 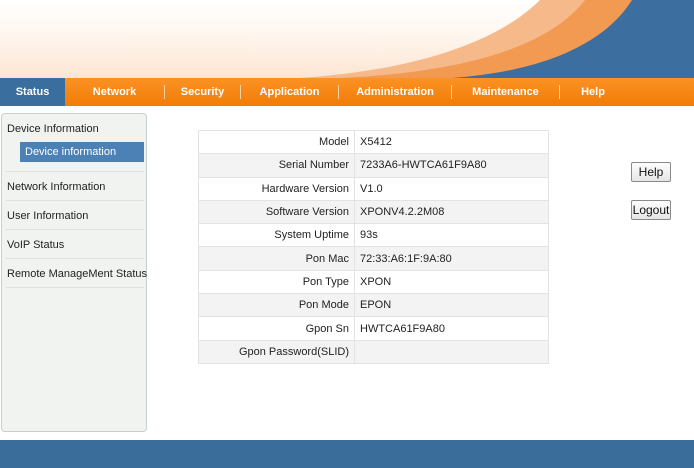 I want to click on table-row: System Uptime 93s, so click(x=373, y=235).